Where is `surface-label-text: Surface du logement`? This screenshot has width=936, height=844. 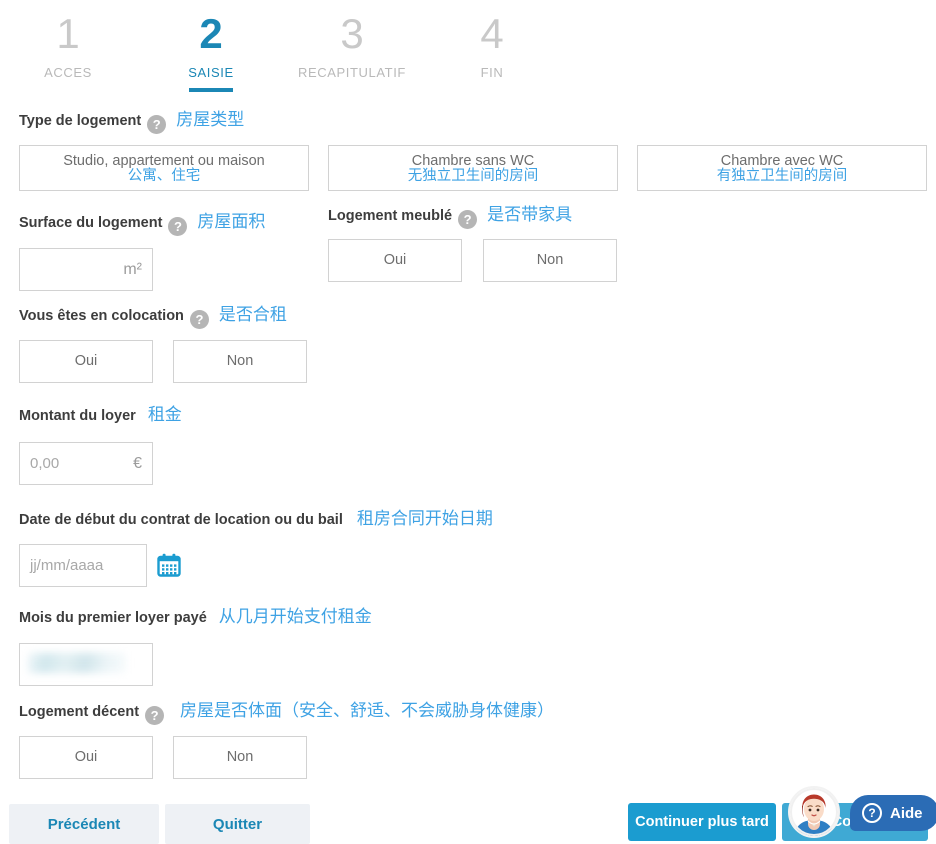
surface-label-text: Surface du logement is located at coordinates (91, 223).